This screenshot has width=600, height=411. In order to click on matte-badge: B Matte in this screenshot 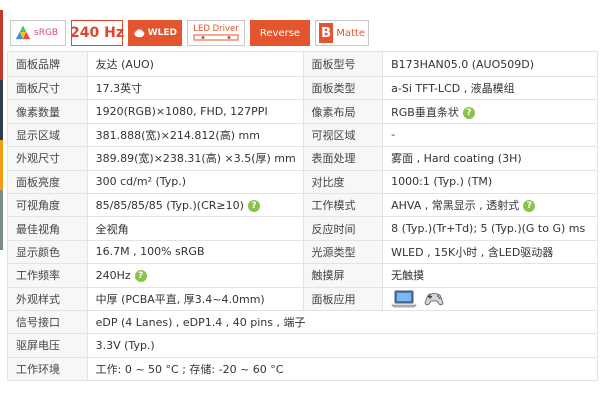, I will do `click(342, 33)`.